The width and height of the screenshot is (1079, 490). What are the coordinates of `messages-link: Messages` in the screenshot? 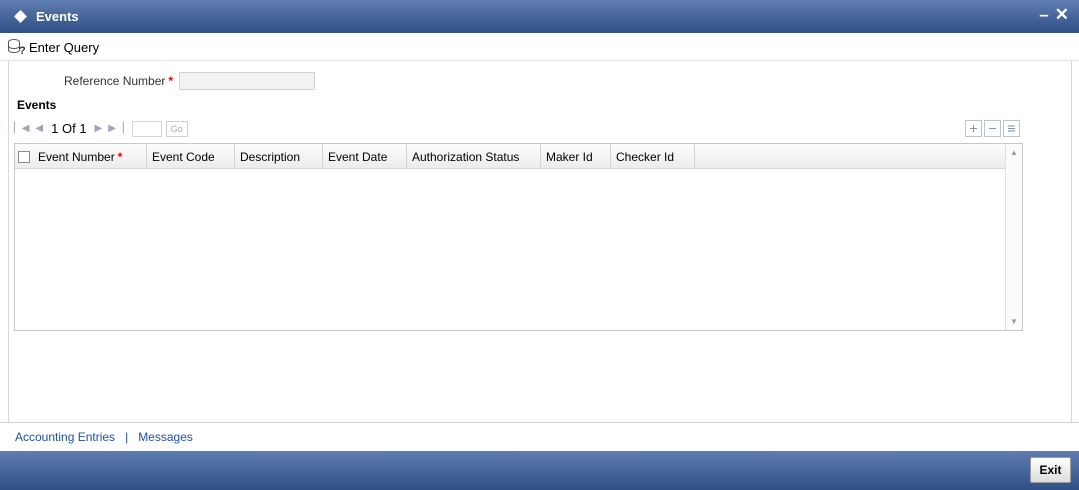 It's located at (165, 437).